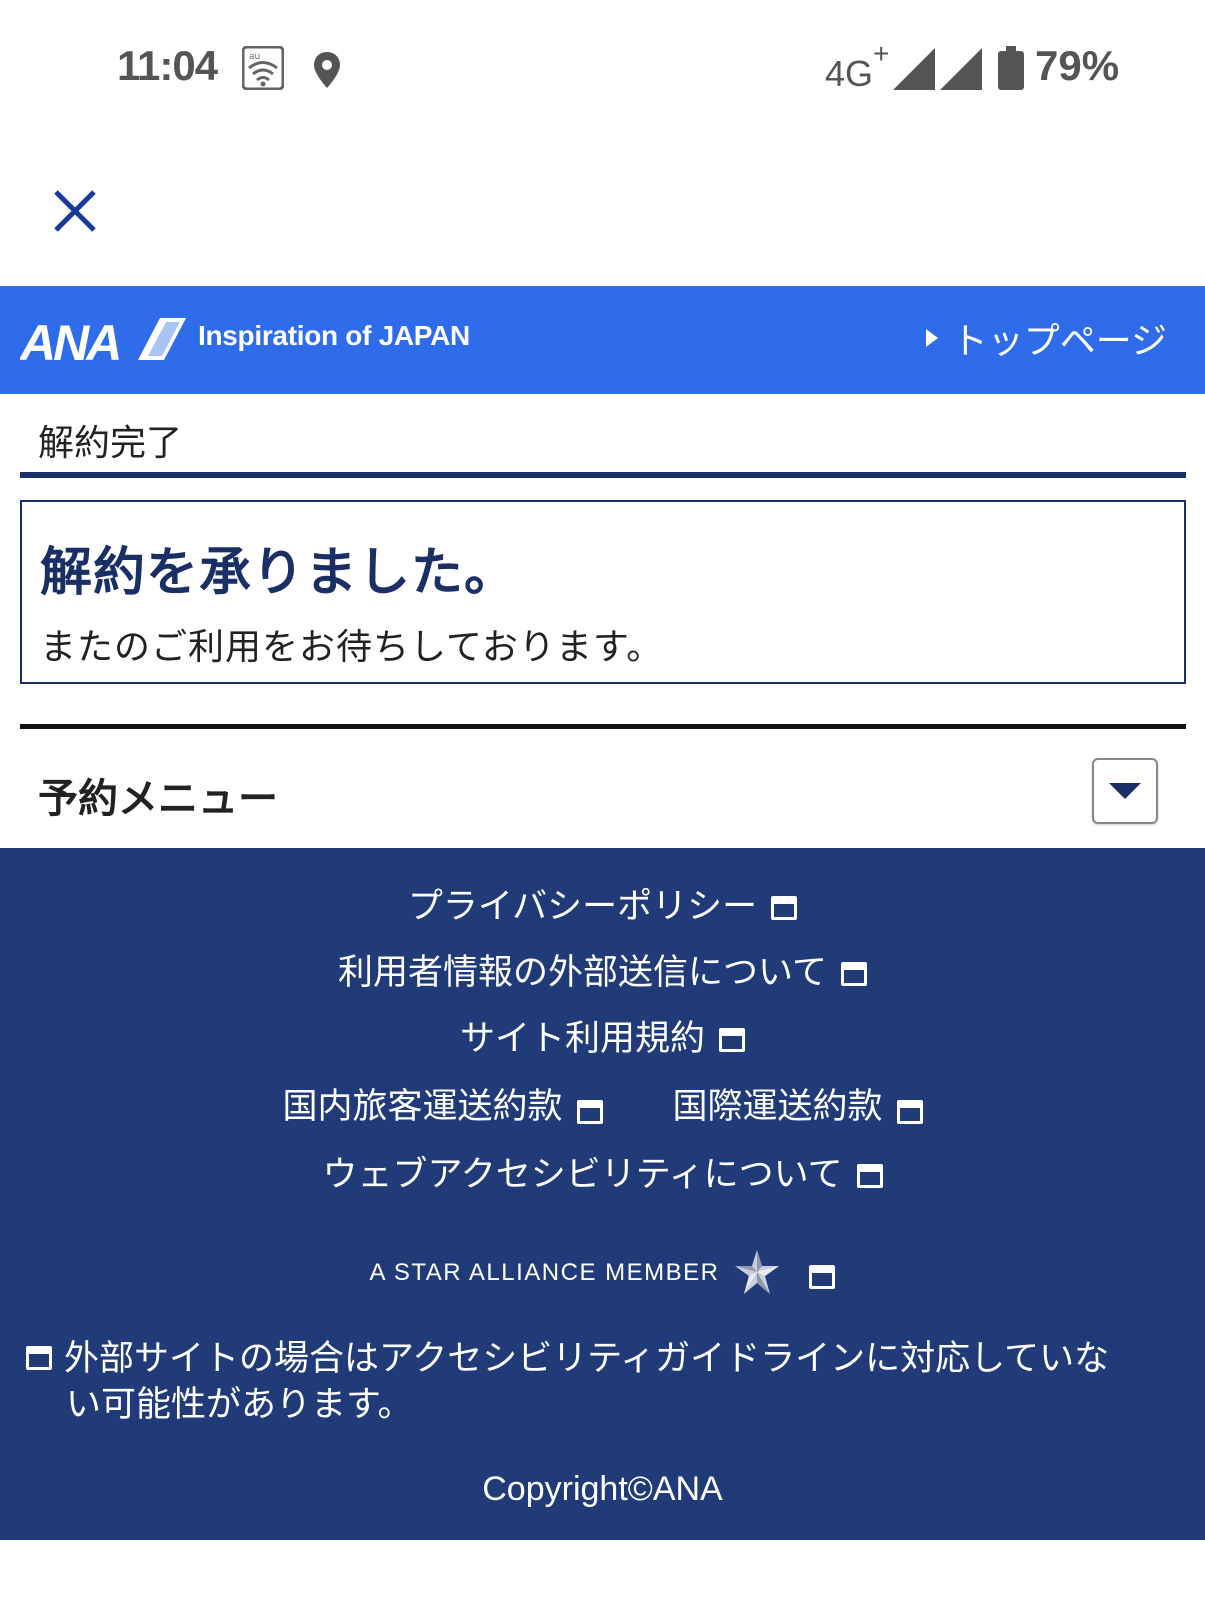 The width and height of the screenshot is (1205, 1600). Describe the element at coordinates (602, 969) in the screenshot. I see `external-send-link: 利用者情報の外部送信について` at that location.